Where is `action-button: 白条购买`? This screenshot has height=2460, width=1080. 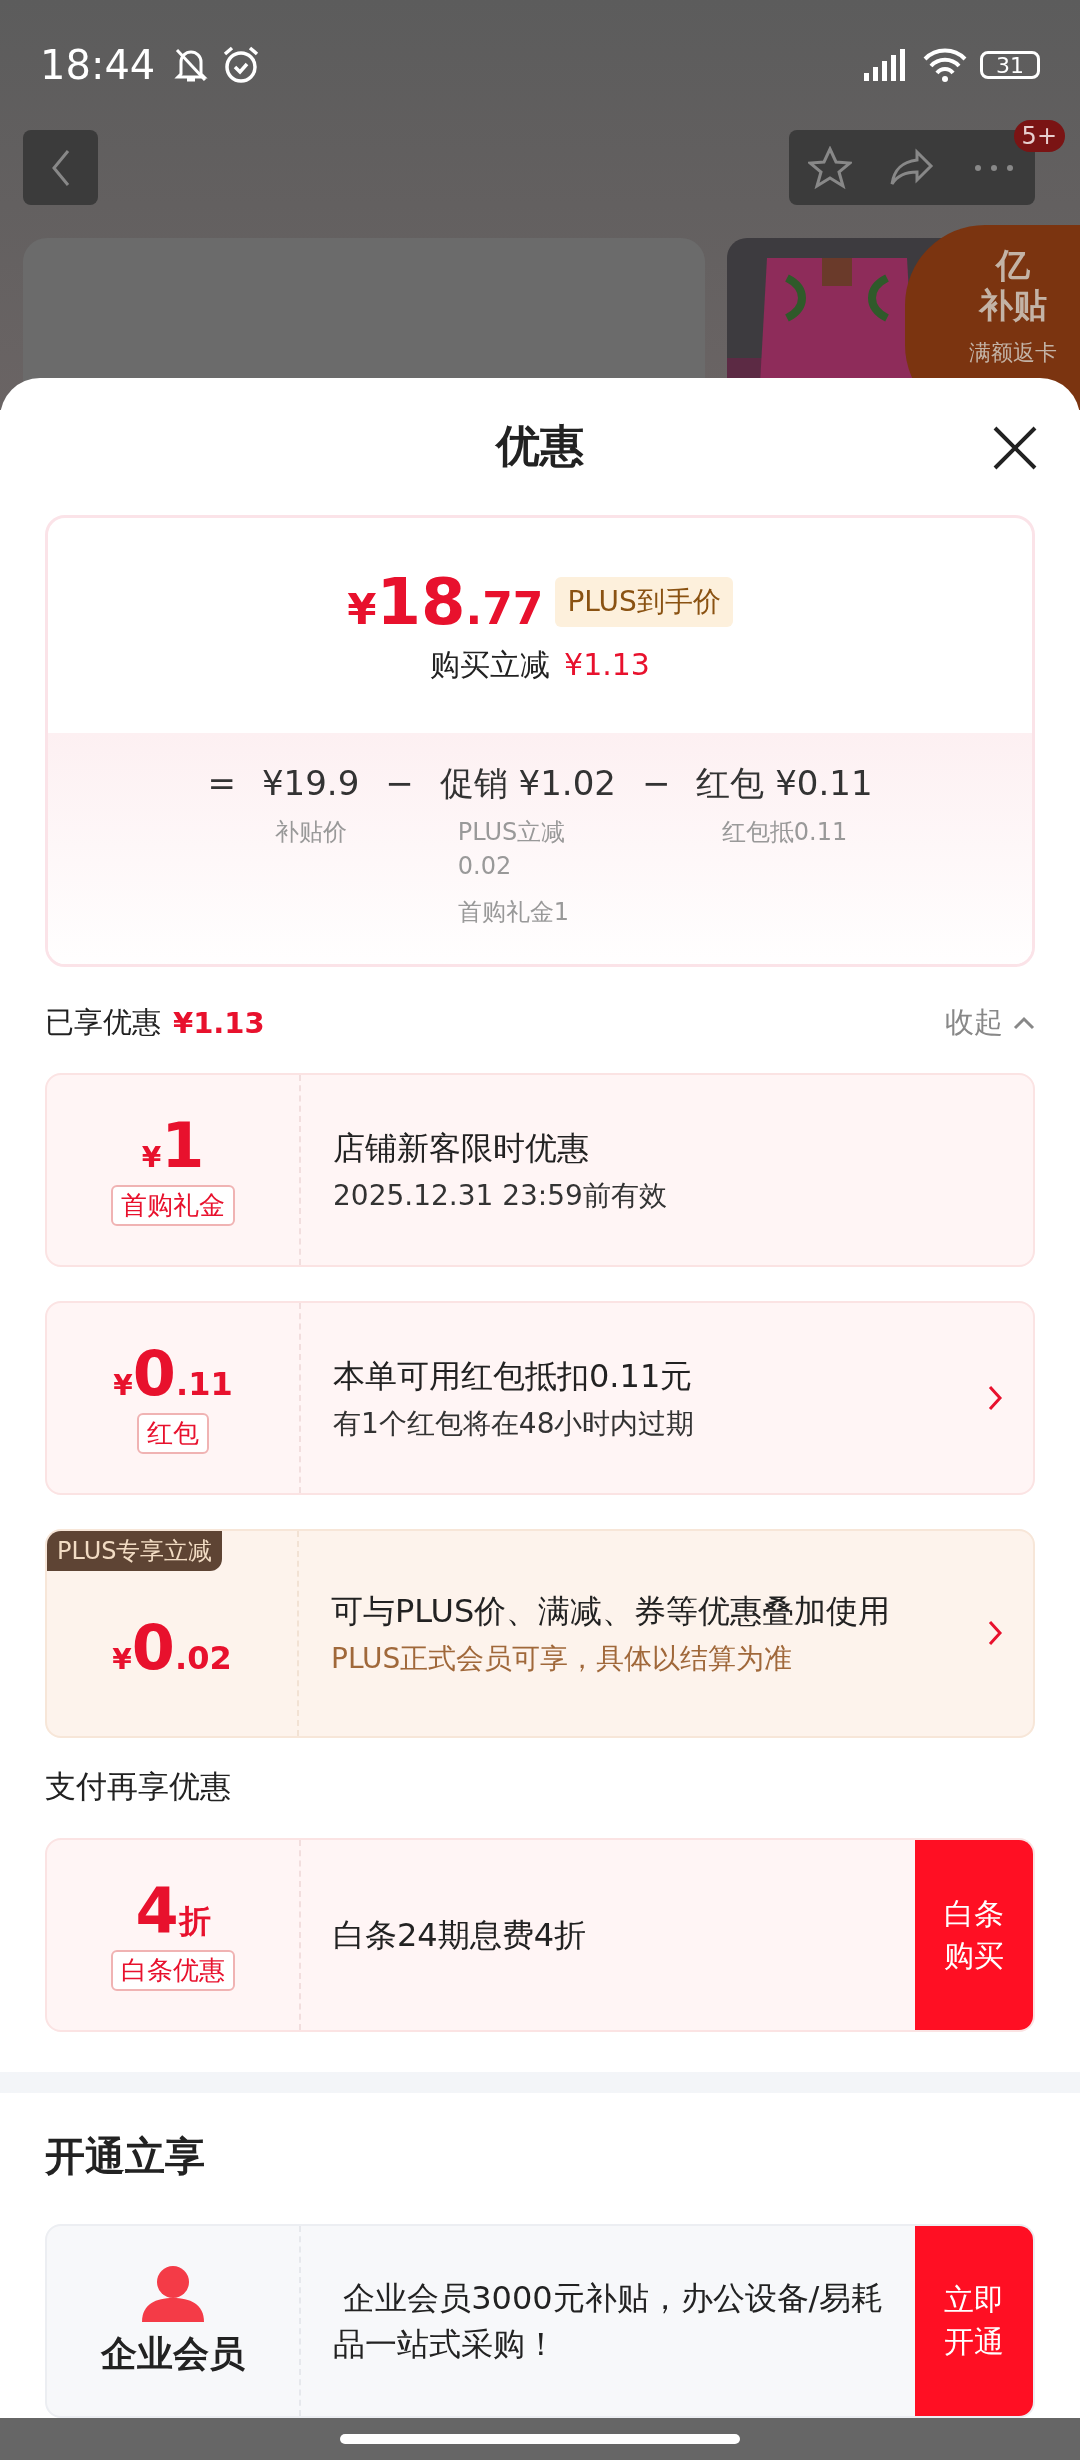 action-button: 白条购买 is located at coordinates (974, 1934).